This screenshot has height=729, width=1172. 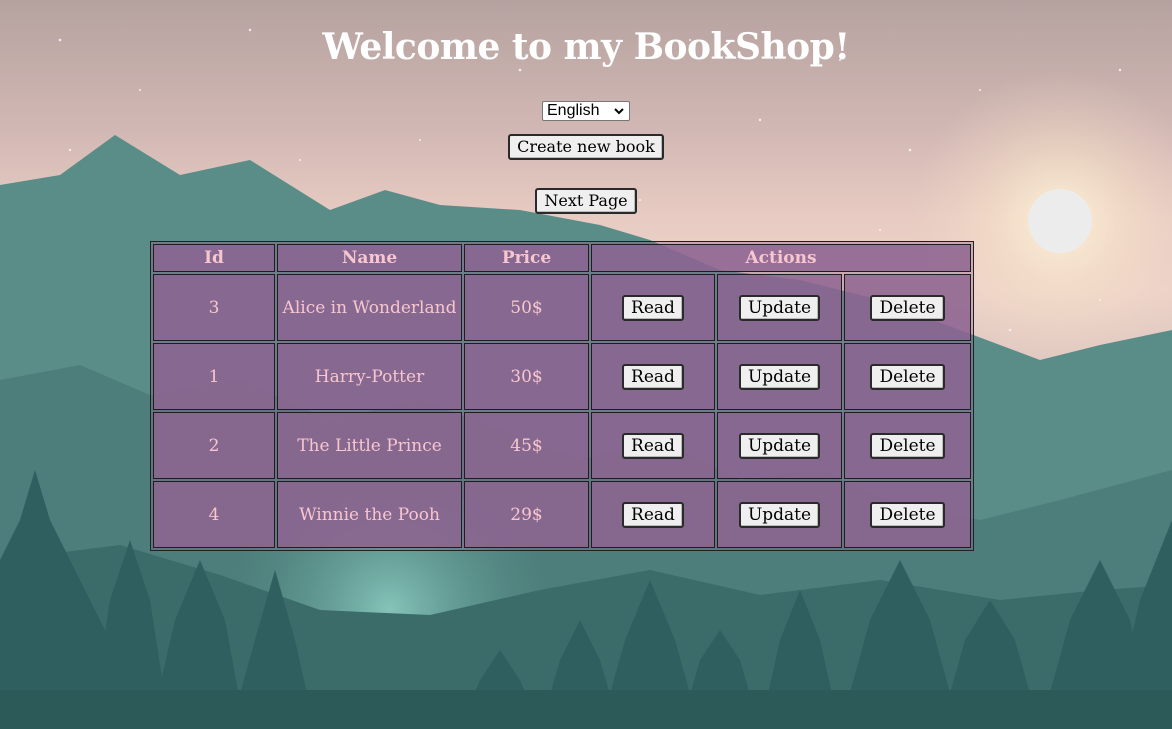 I want to click on book-name: Harry-Potter, so click(x=369, y=376).